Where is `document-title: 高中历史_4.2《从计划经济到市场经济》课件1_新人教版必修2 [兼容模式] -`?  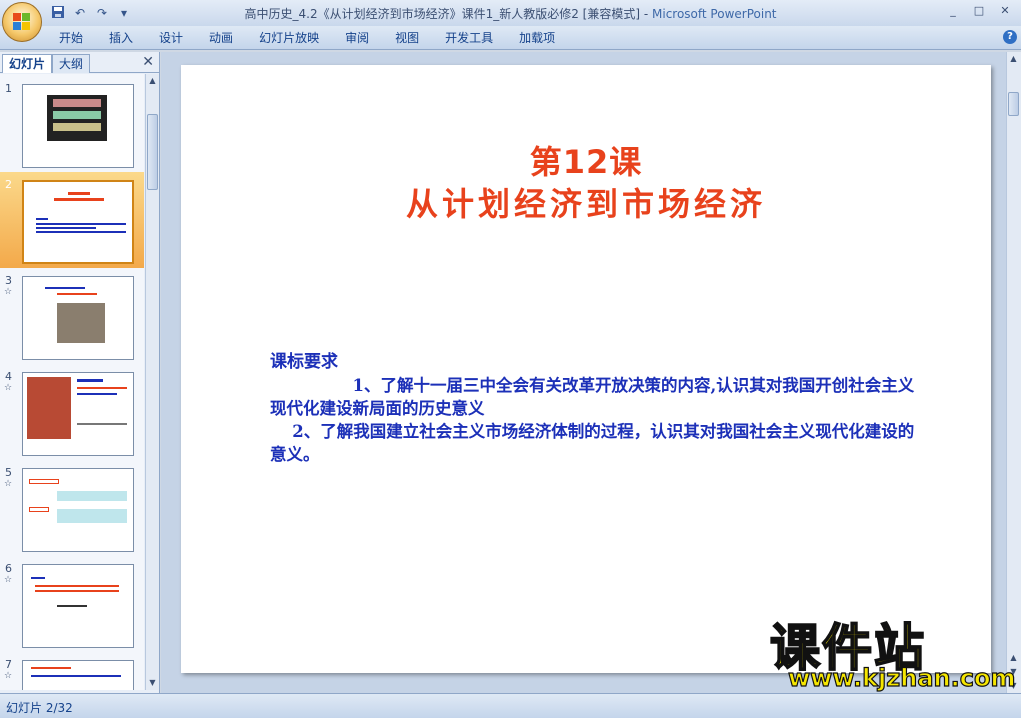 document-title: 高中历史_4.2《从计划经济到市场经济》课件1_新人教版必修2 [兼容模式] - is located at coordinates (448, 14).